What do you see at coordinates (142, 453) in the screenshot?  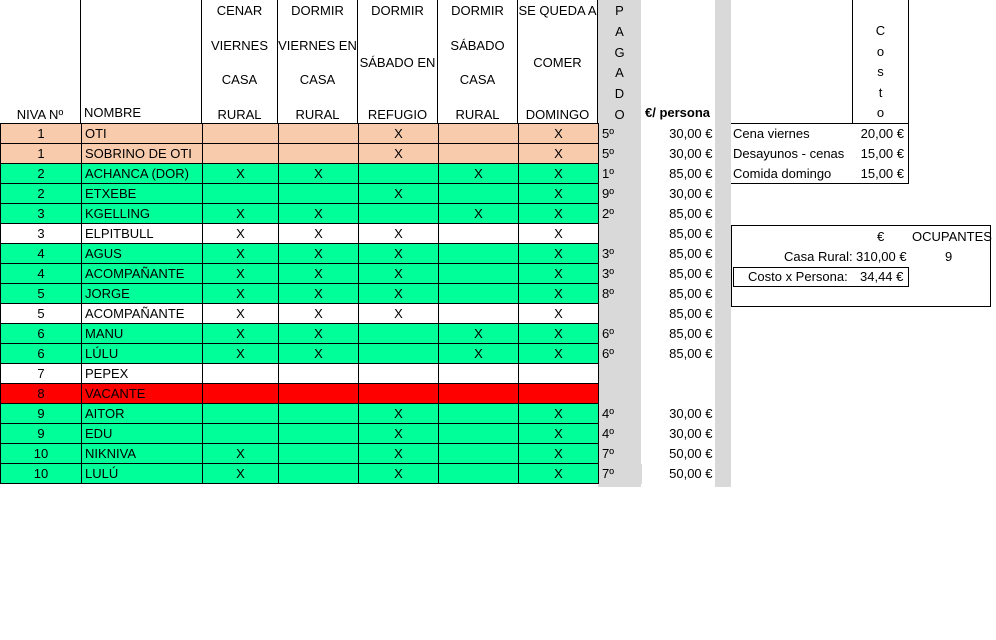 I see `cell-nombre: NIKNIVA` at bounding box center [142, 453].